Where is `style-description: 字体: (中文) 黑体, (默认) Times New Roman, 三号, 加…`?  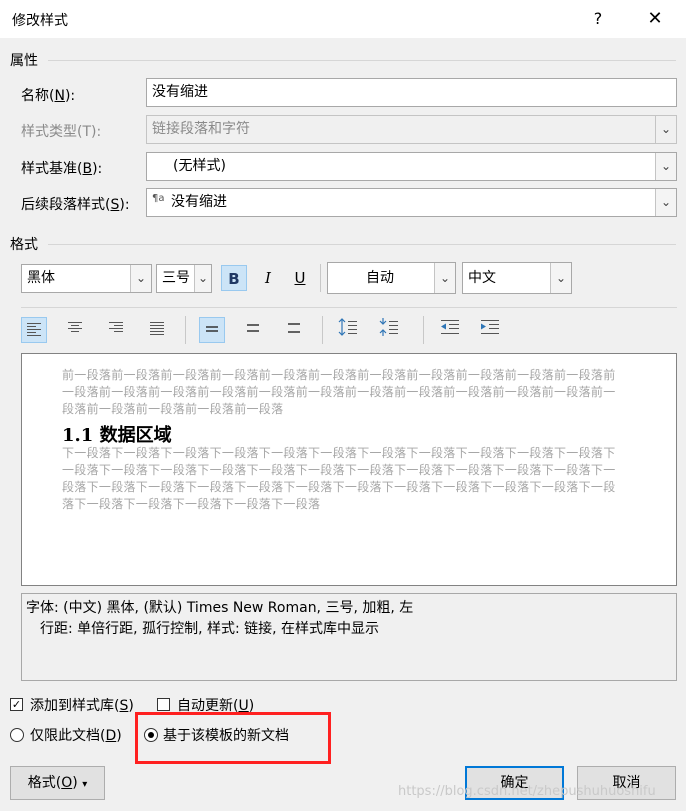
style-description: 字体: (中文) 黑体, (默认) Times New Roman, 三号, 加… is located at coordinates (349, 637).